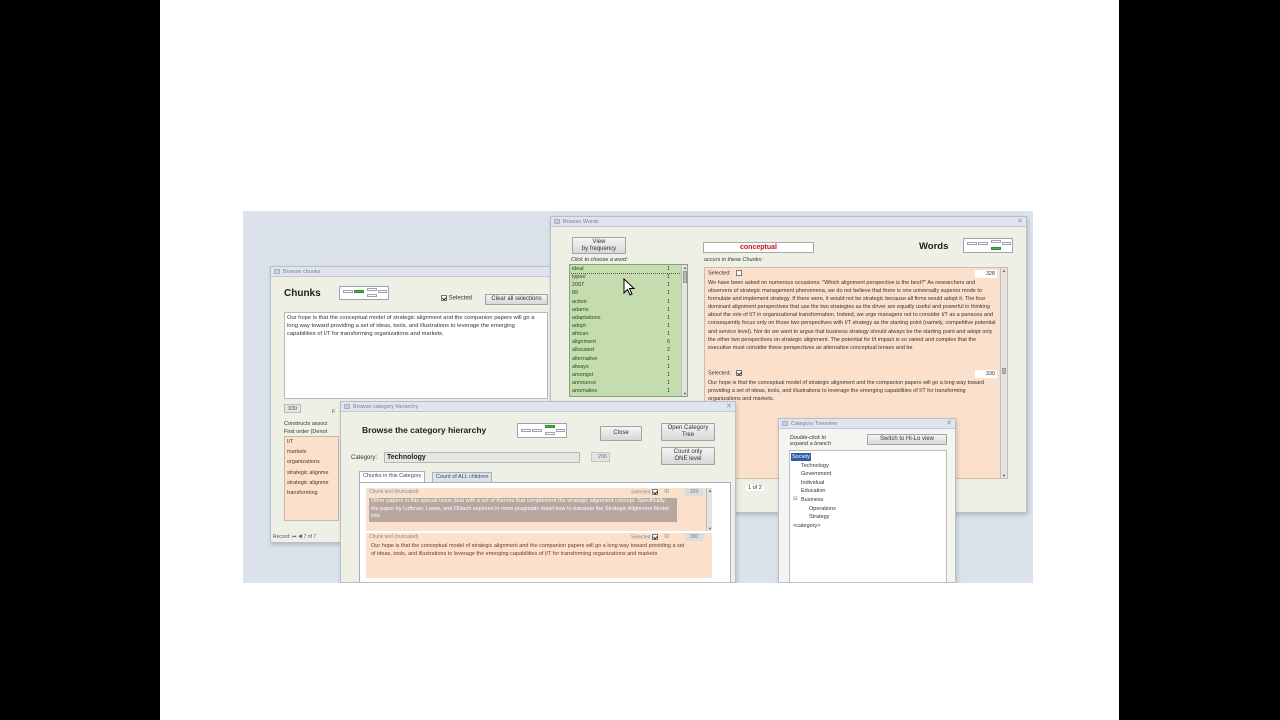 This screenshot has width=1280, height=720. I want to click on chunk2-selected-checkbox, so click(739, 373).